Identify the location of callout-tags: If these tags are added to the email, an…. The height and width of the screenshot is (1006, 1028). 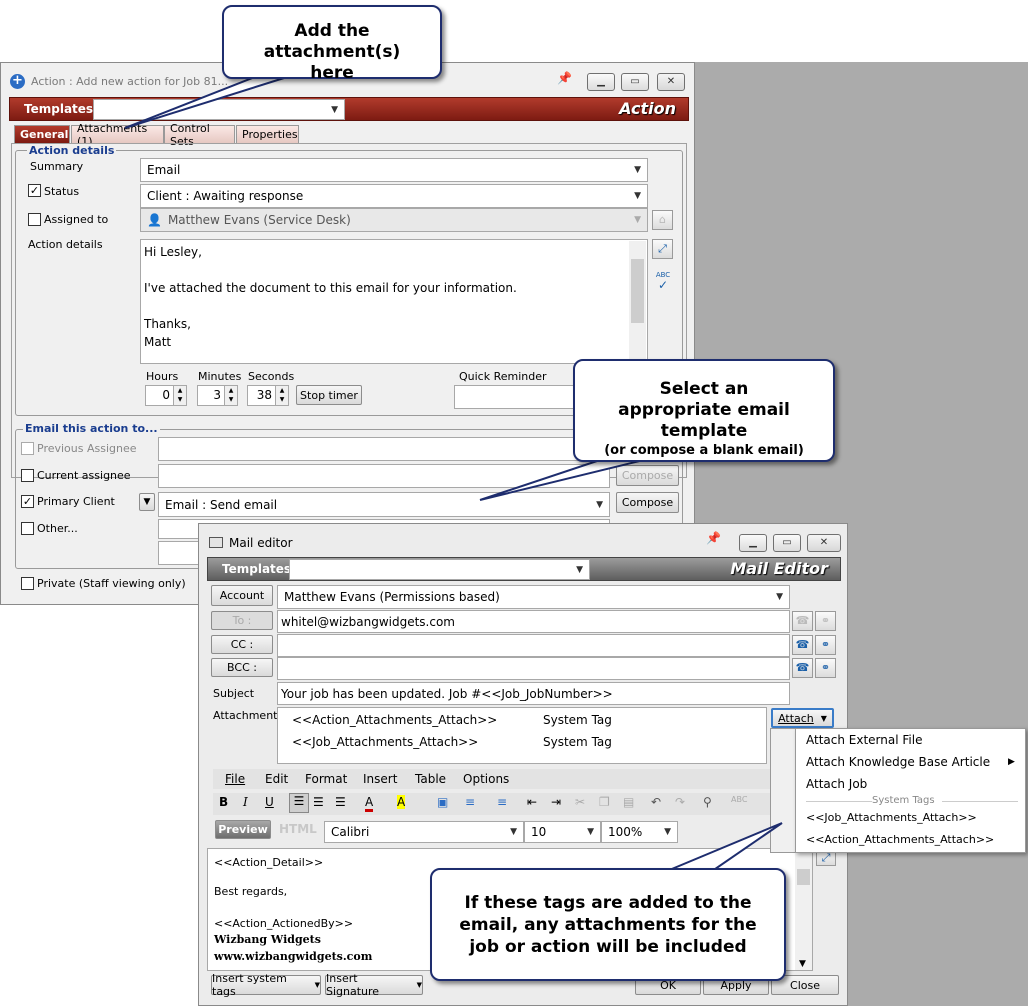
(608, 924).